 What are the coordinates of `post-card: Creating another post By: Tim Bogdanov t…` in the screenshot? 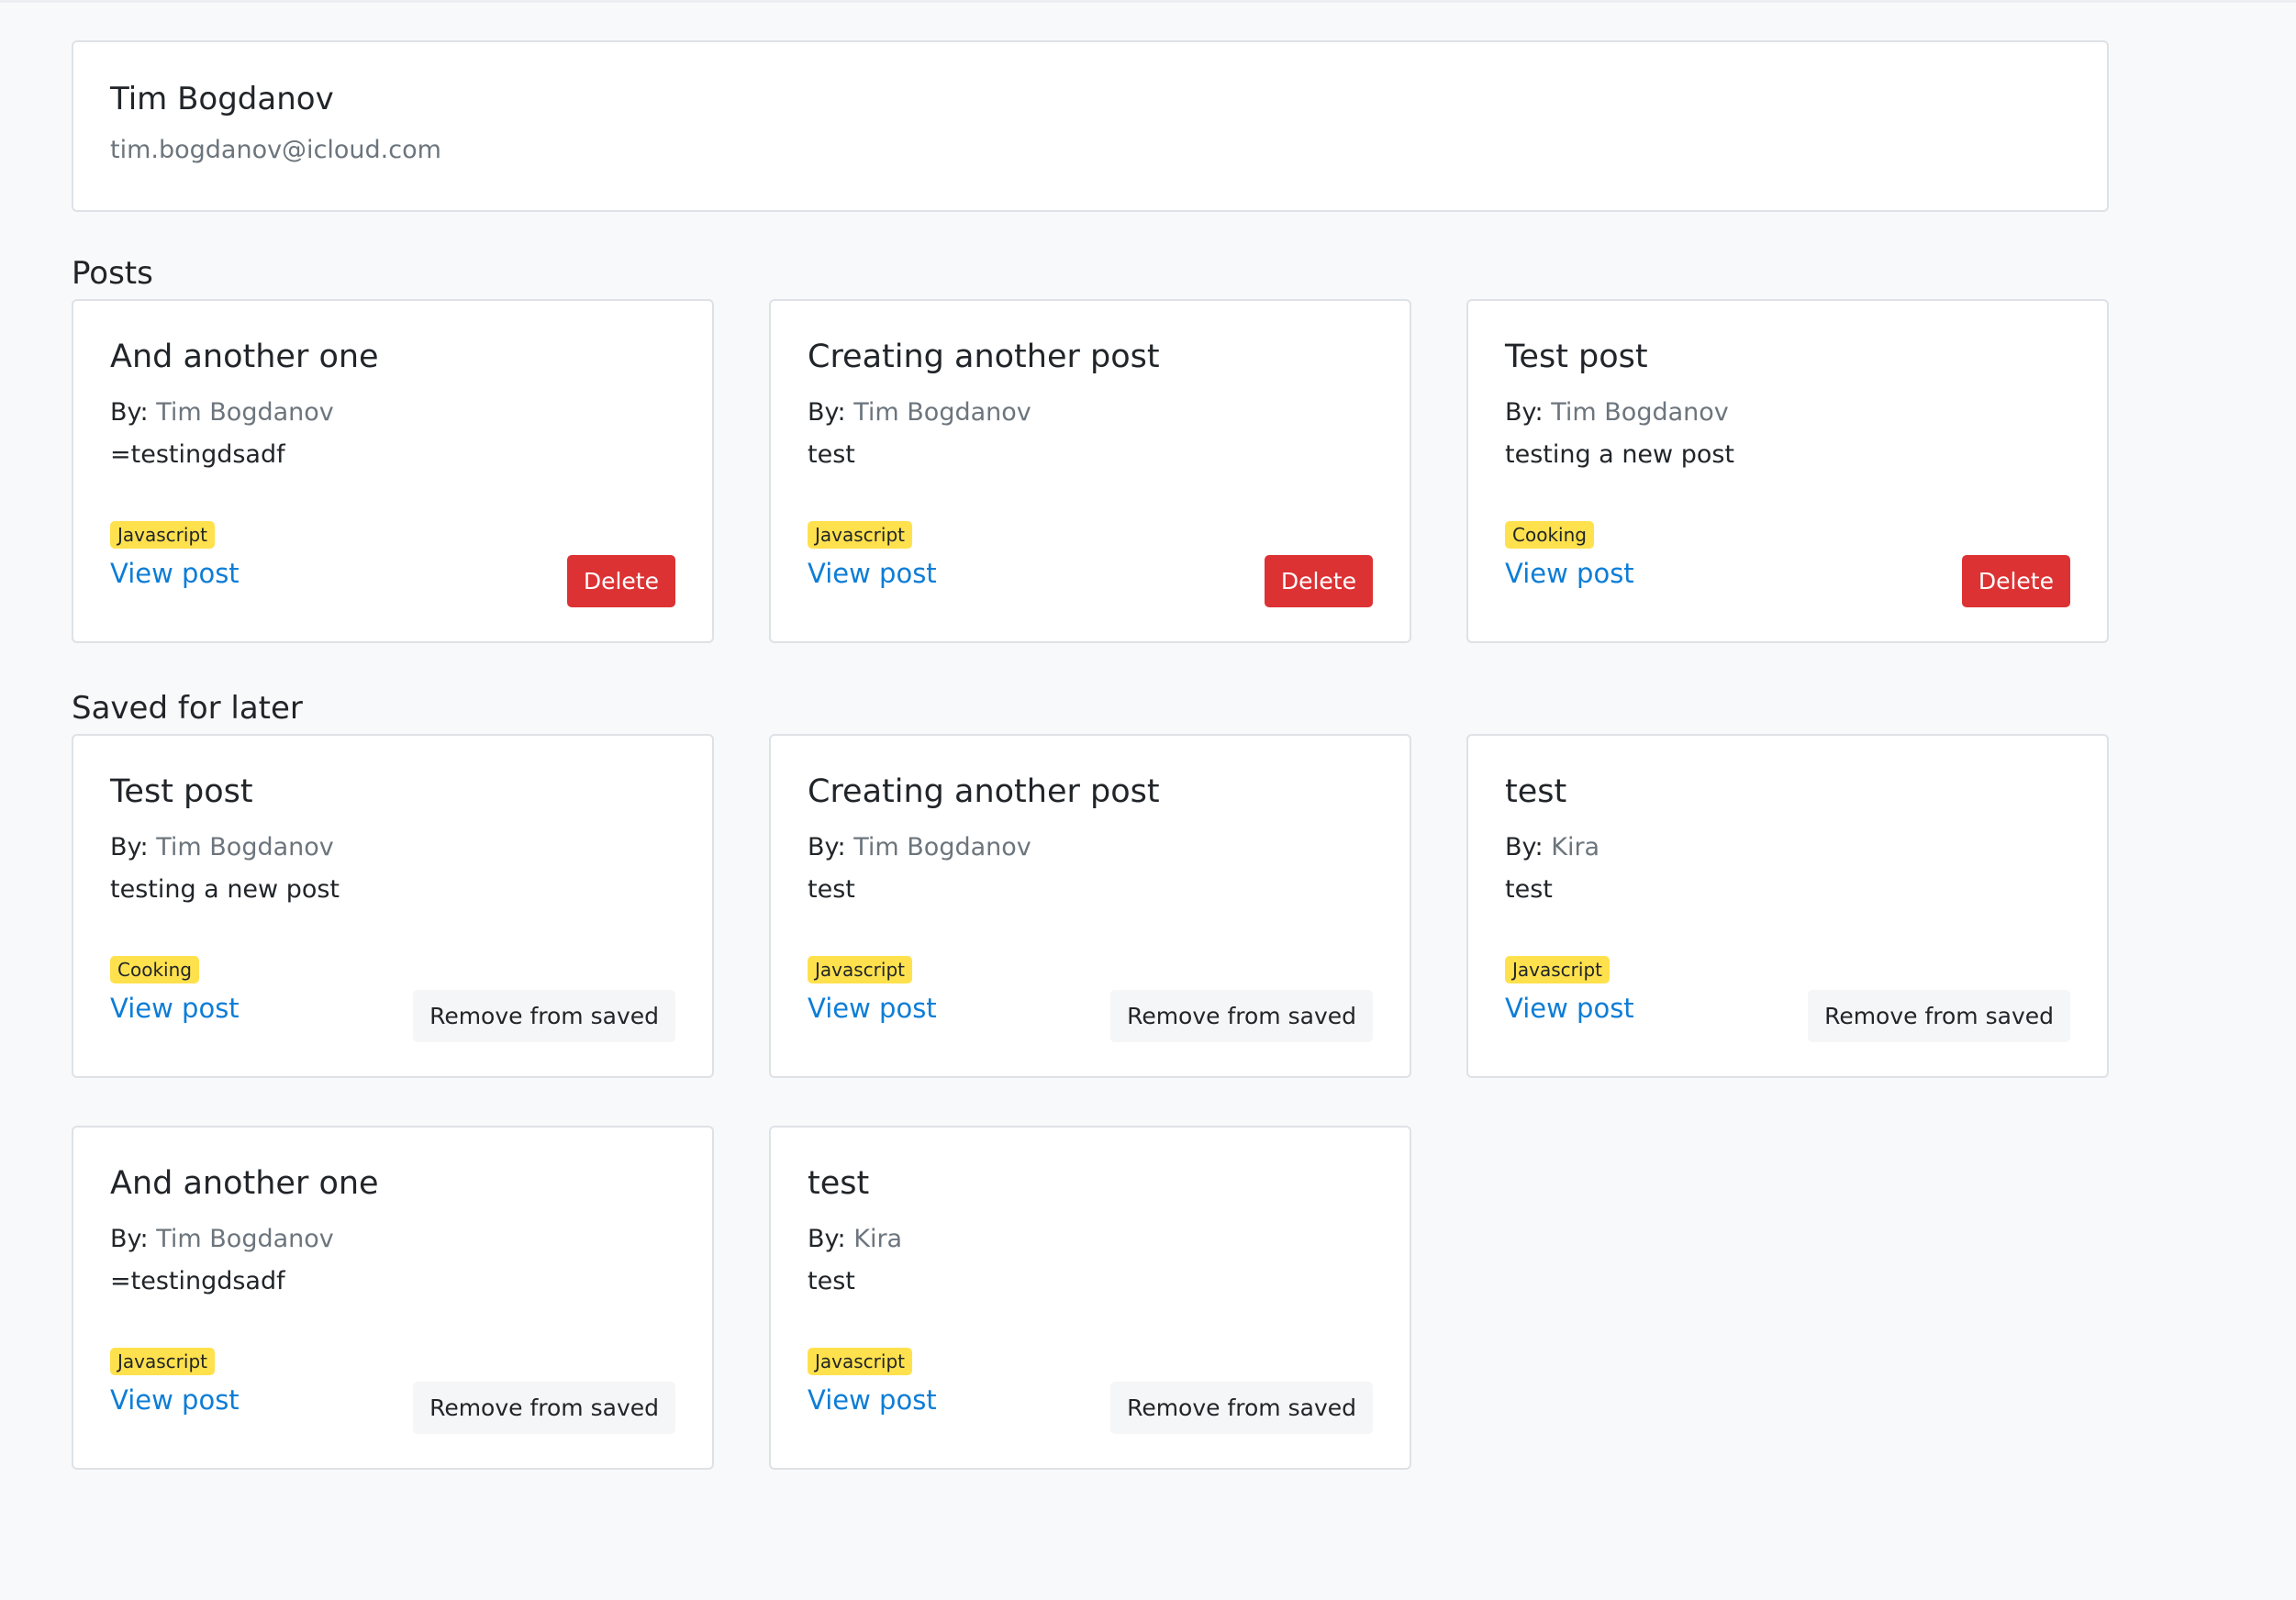 It's located at (1090, 471).